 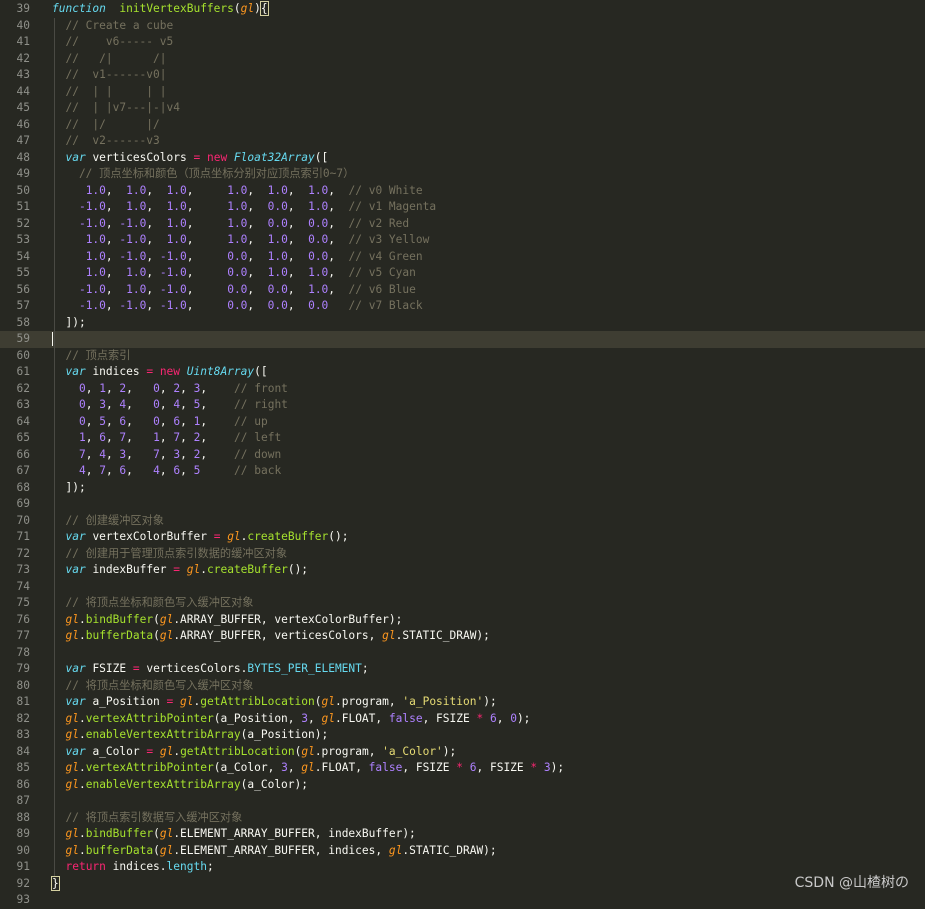 What do you see at coordinates (462, 355) in the screenshot?
I see `code-line: 60 // 顶点索引` at bounding box center [462, 355].